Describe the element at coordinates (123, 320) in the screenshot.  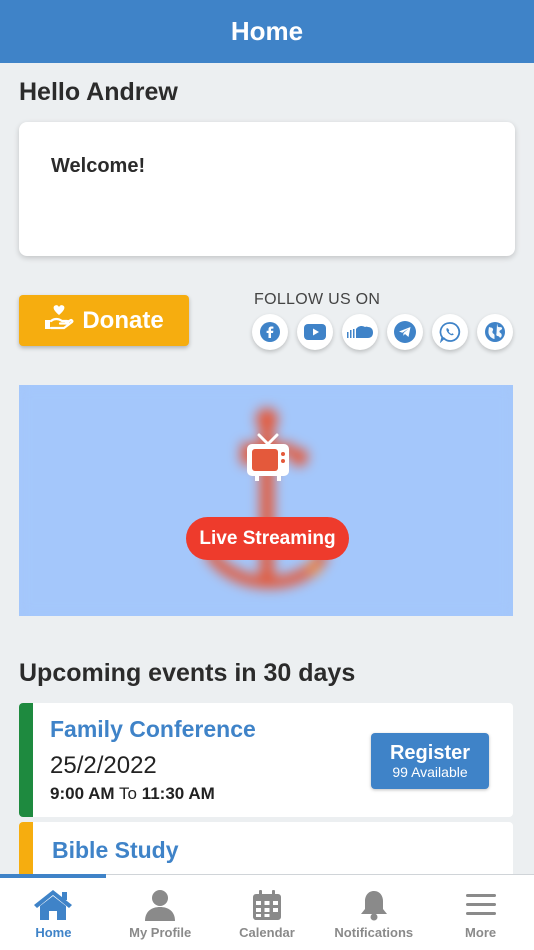
I see `donate-label: Donate` at that location.